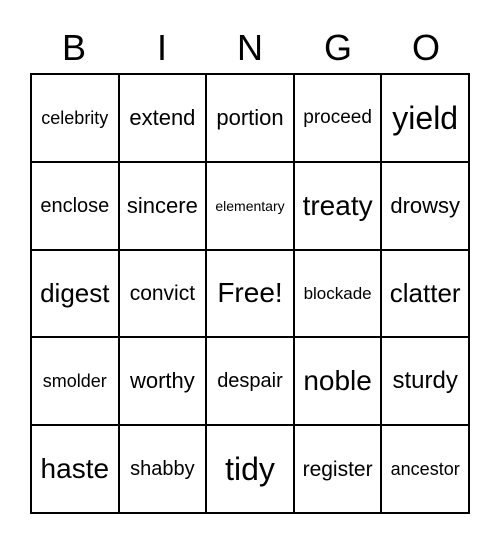  I want to click on bingo-cell: shabby, so click(162, 469).